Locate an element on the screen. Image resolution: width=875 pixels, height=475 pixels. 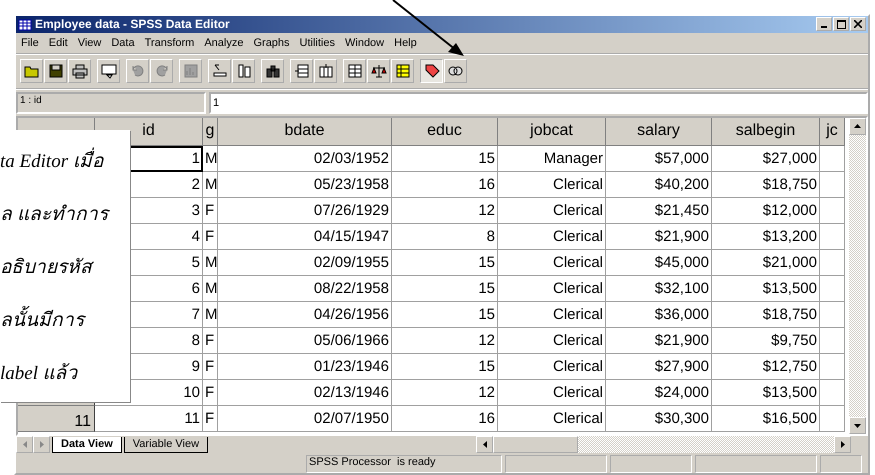
column-header: jobcat is located at coordinates (552, 132).